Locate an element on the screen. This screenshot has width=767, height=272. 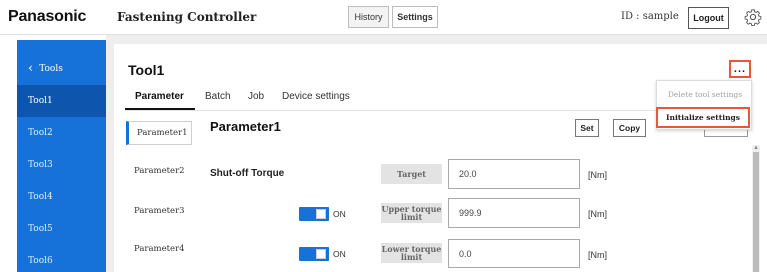
lower-limit-toggle: ON is located at coordinates (322, 254).